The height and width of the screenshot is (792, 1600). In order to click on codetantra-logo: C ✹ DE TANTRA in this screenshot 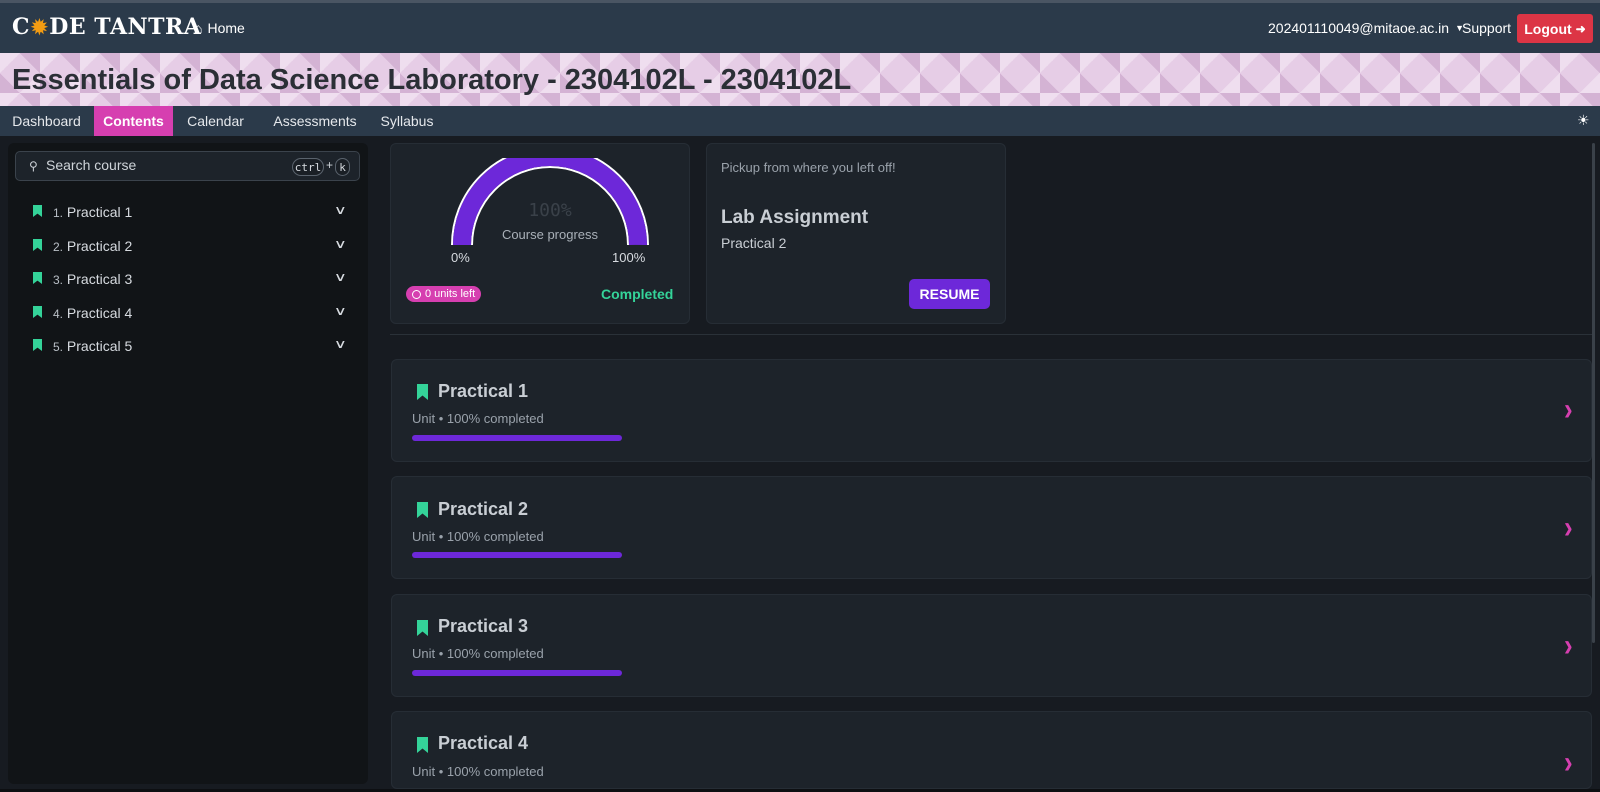, I will do `click(106, 27)`.